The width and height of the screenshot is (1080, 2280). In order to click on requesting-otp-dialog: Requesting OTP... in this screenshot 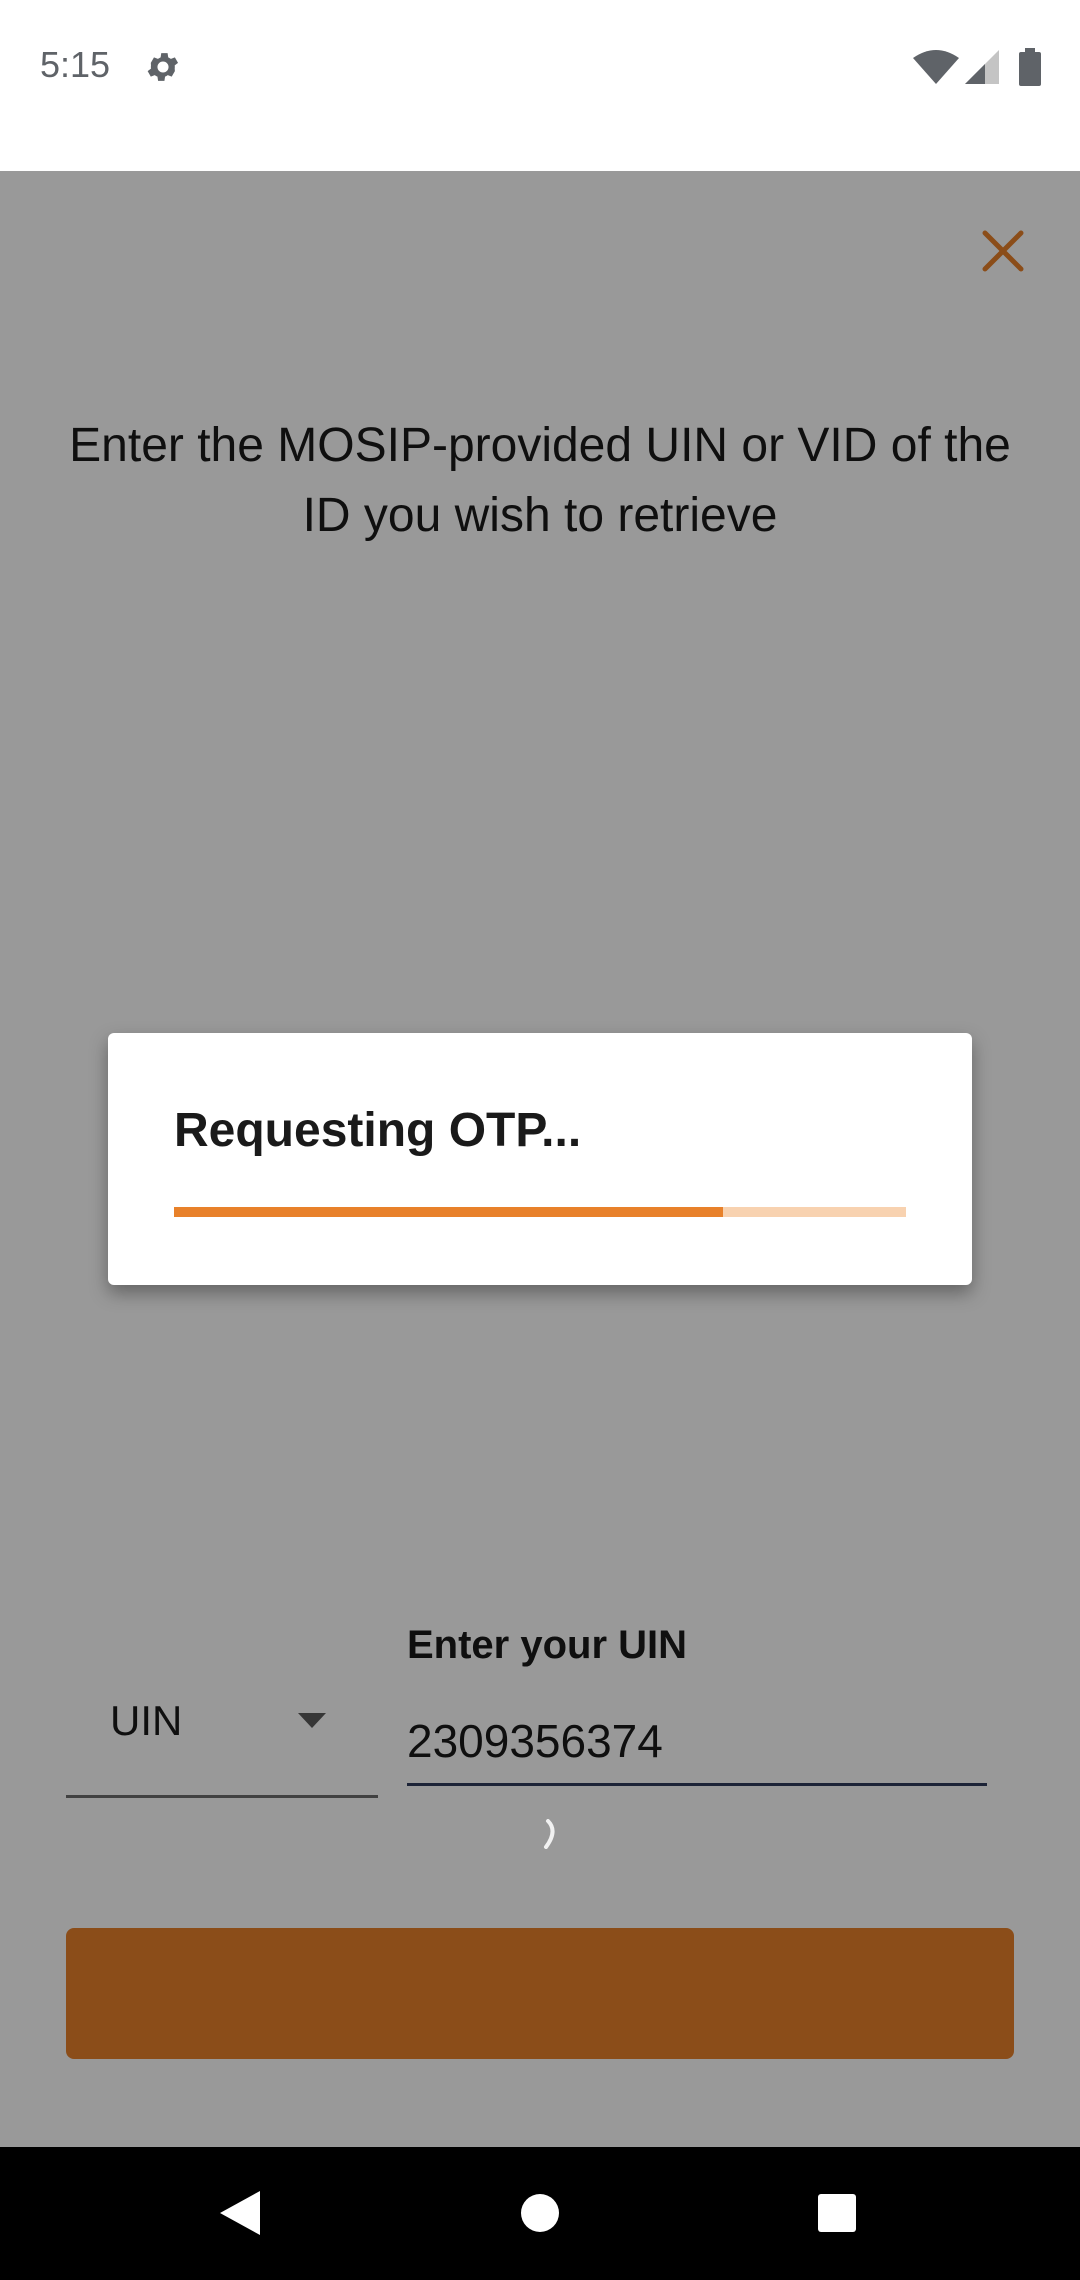, I will do `click(540, 1159)`.